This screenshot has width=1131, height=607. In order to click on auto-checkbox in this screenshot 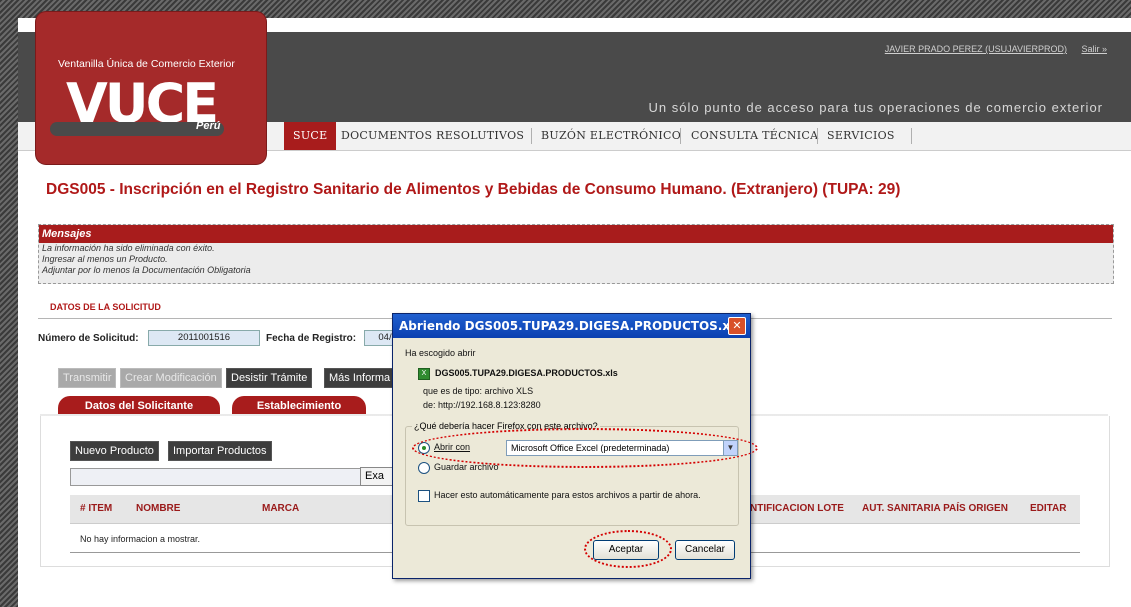, I will do `click(424, 496)`.